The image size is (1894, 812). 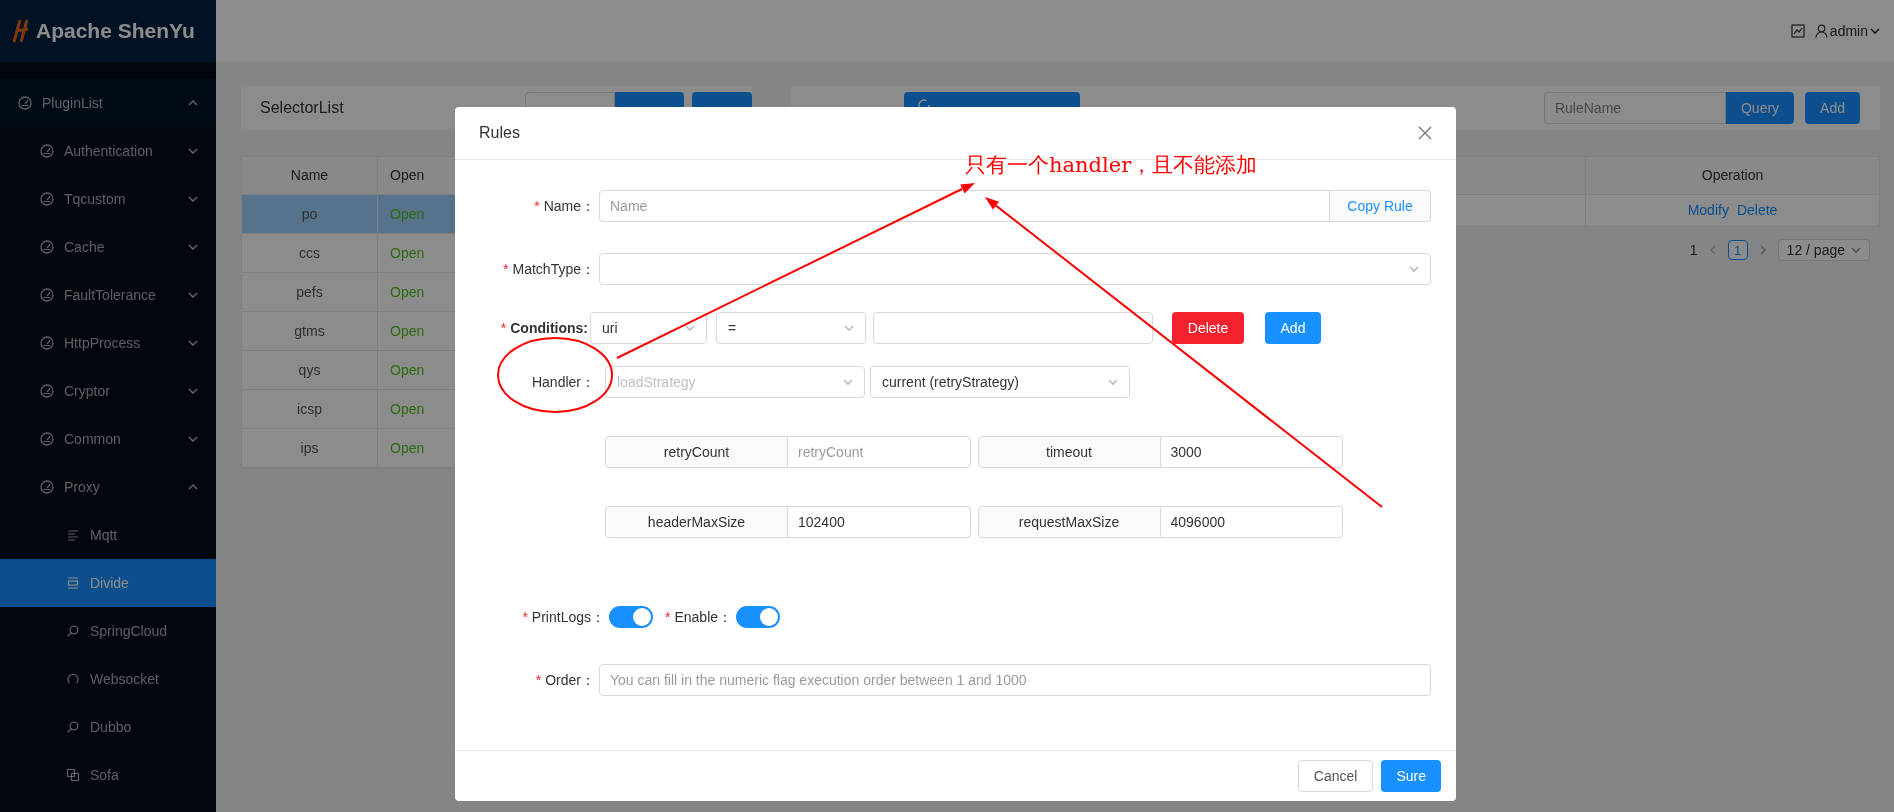 What do you see at coordinates (1708, 210) in the screenshot?
I see `modify-link: Modify` at bounding box center [1708, 210].